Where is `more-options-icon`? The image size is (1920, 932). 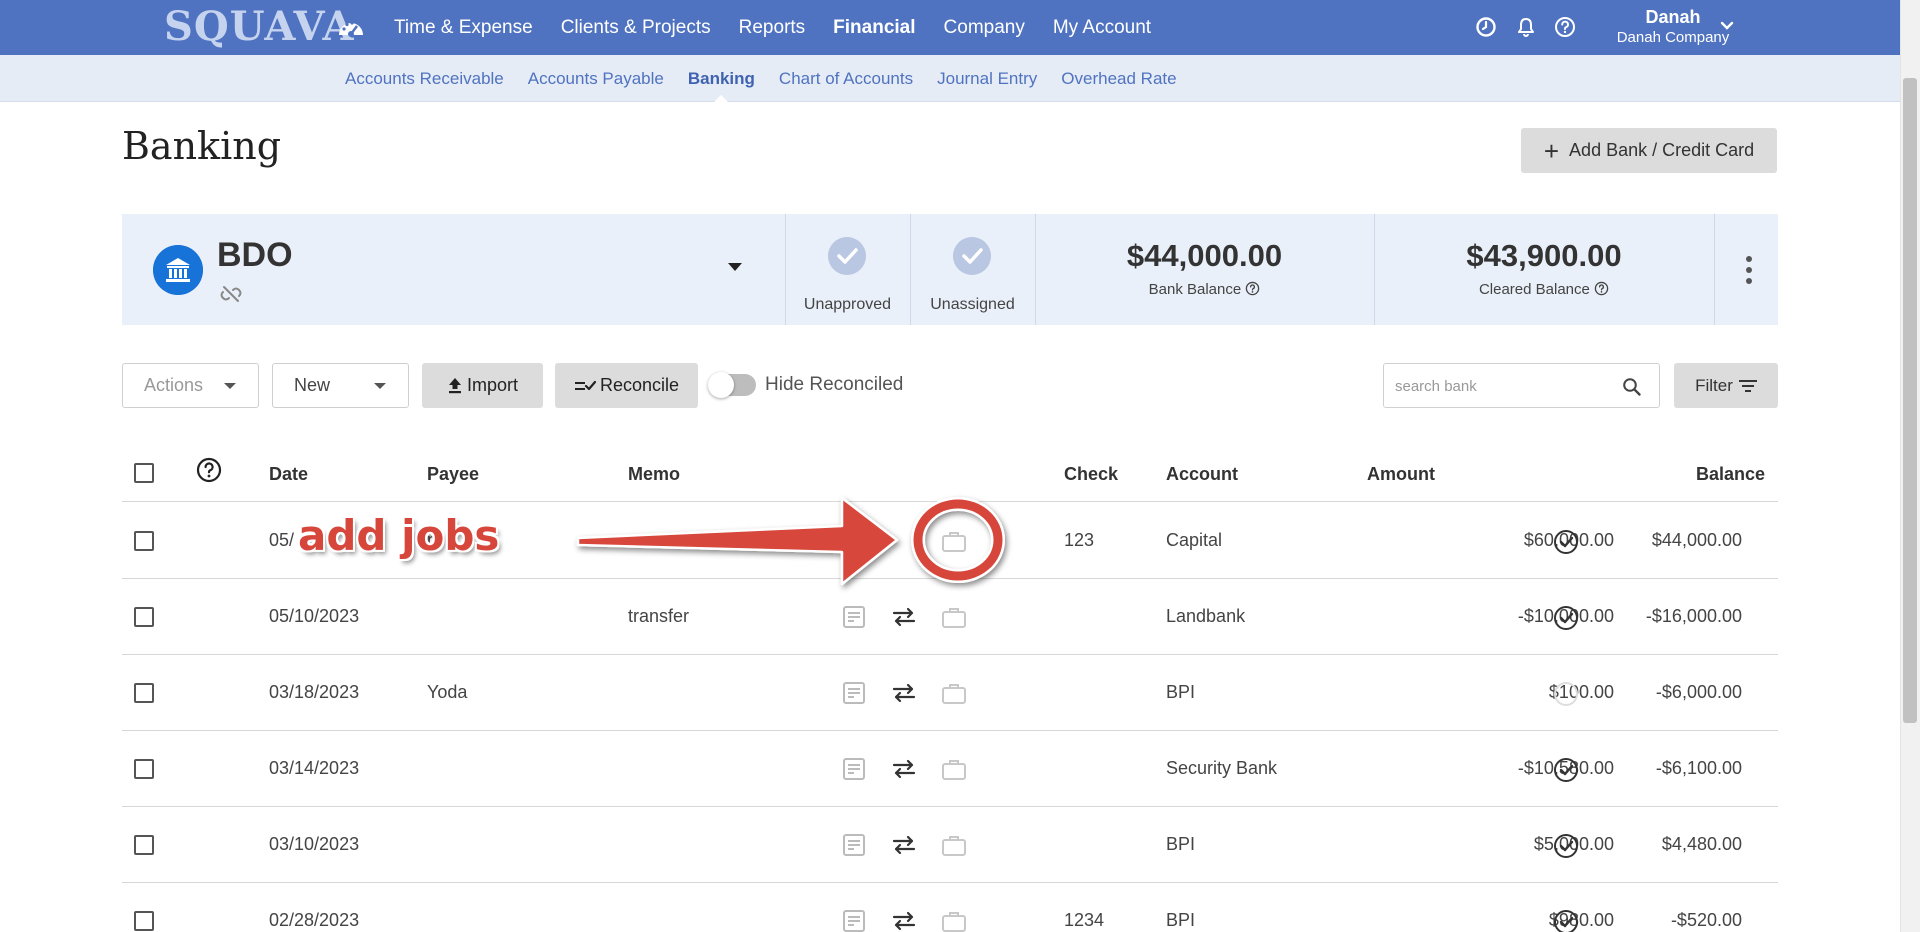
more-options-icon is located at coordinates (1749, 270).